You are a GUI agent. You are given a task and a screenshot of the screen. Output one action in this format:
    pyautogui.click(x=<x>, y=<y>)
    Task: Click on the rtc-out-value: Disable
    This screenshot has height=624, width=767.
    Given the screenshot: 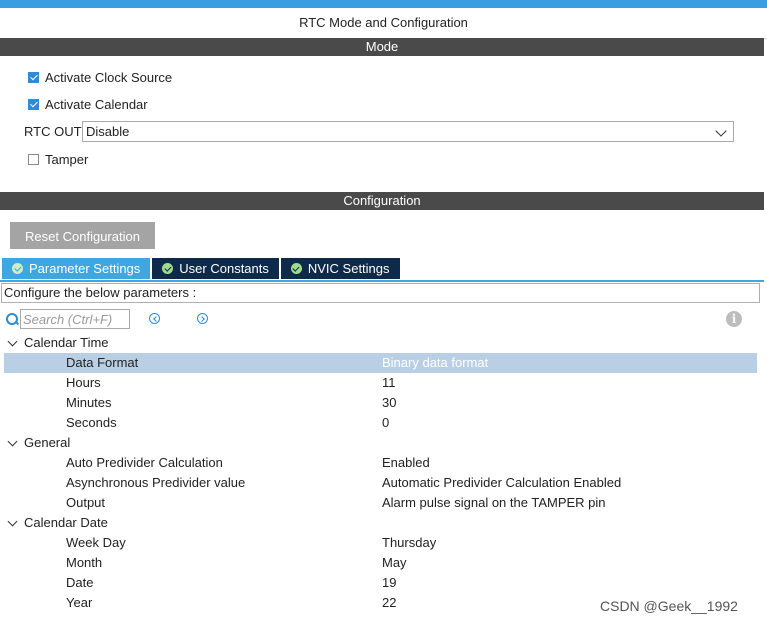 What is the action you would take?
    pyautogui.click(x=108, y=131)
    